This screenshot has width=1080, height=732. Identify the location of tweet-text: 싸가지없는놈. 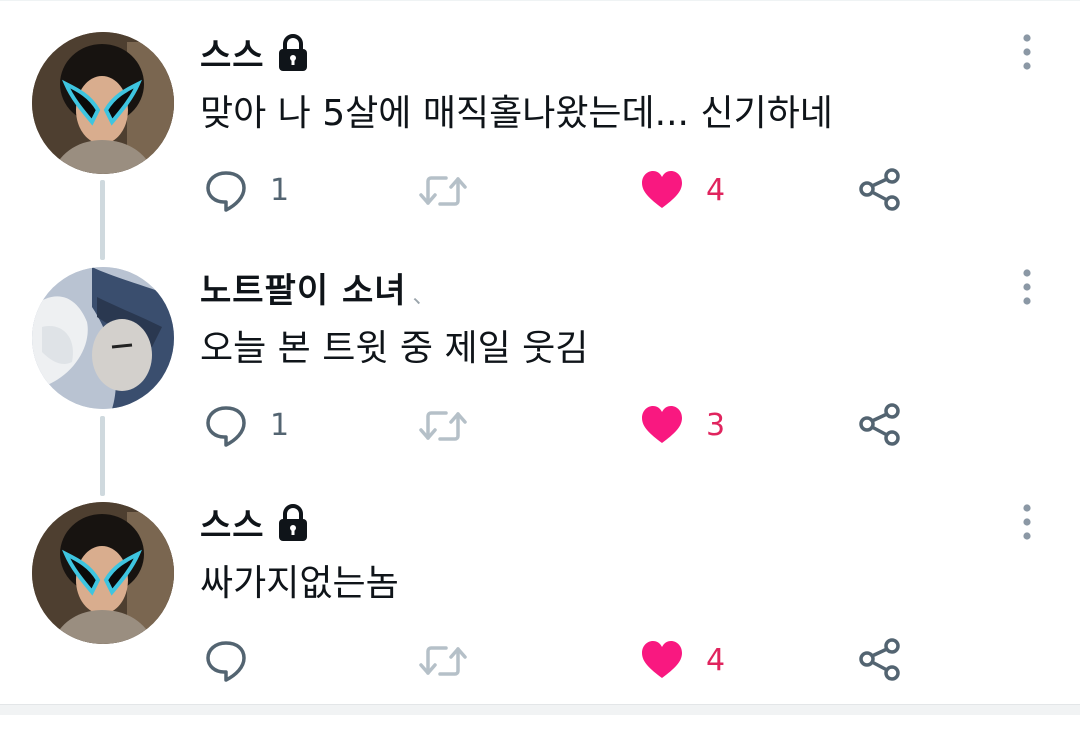
(299, 583).